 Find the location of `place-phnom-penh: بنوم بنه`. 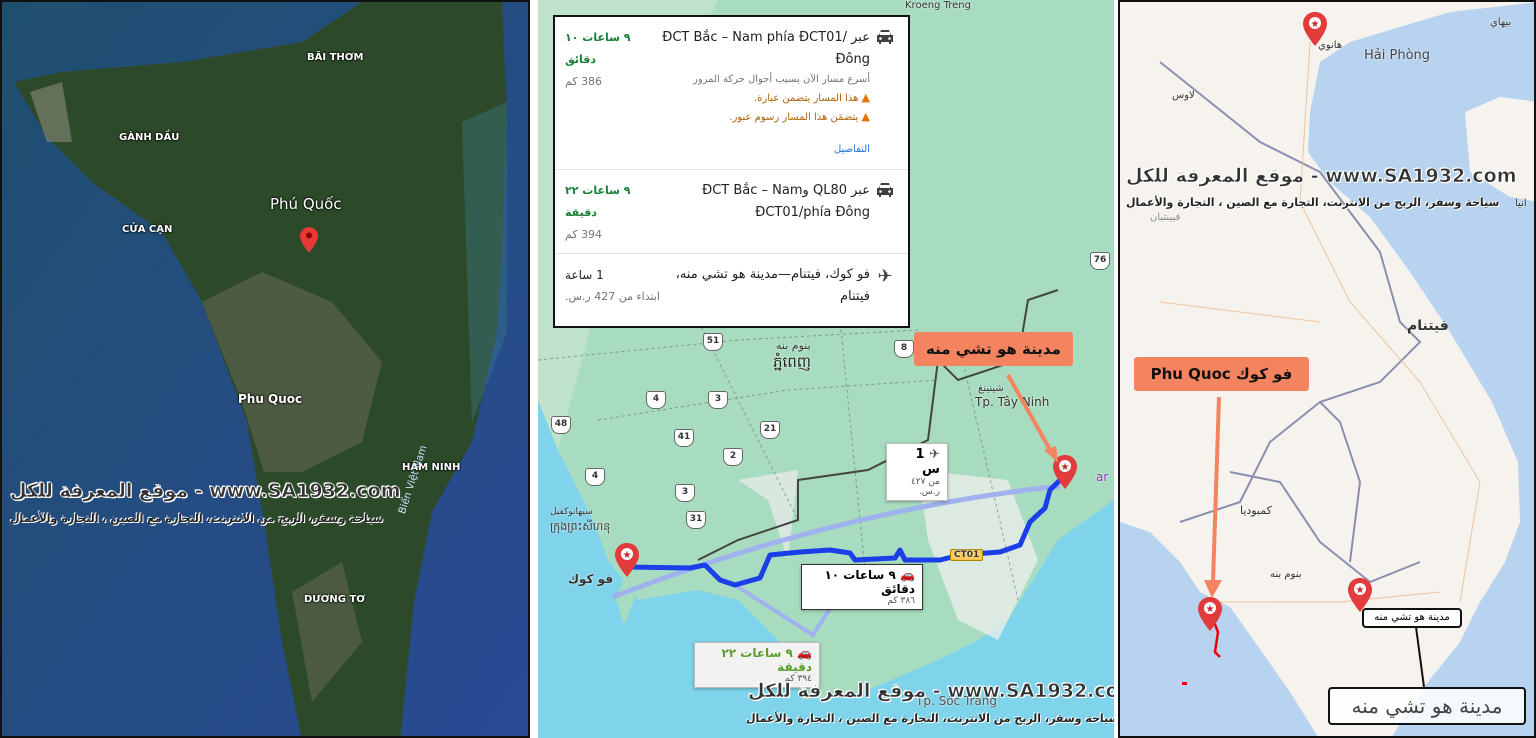

place-phnom-penh: بنوم بنه is located at coordinates (1286, 574).